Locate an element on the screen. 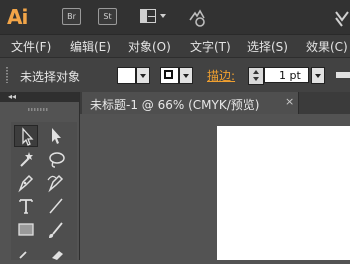 This screenshot has width=350, height=264. menu-object: 对象(O) is located at coordinates (149, 46).